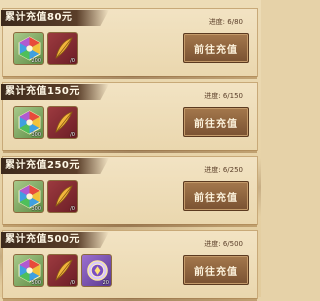 This screenshot has height=301, width=320. What do you see at coordinates (28, 48) in the screenshot?
I see `reward-item-gem: 200` at bounding box center [28, 48].